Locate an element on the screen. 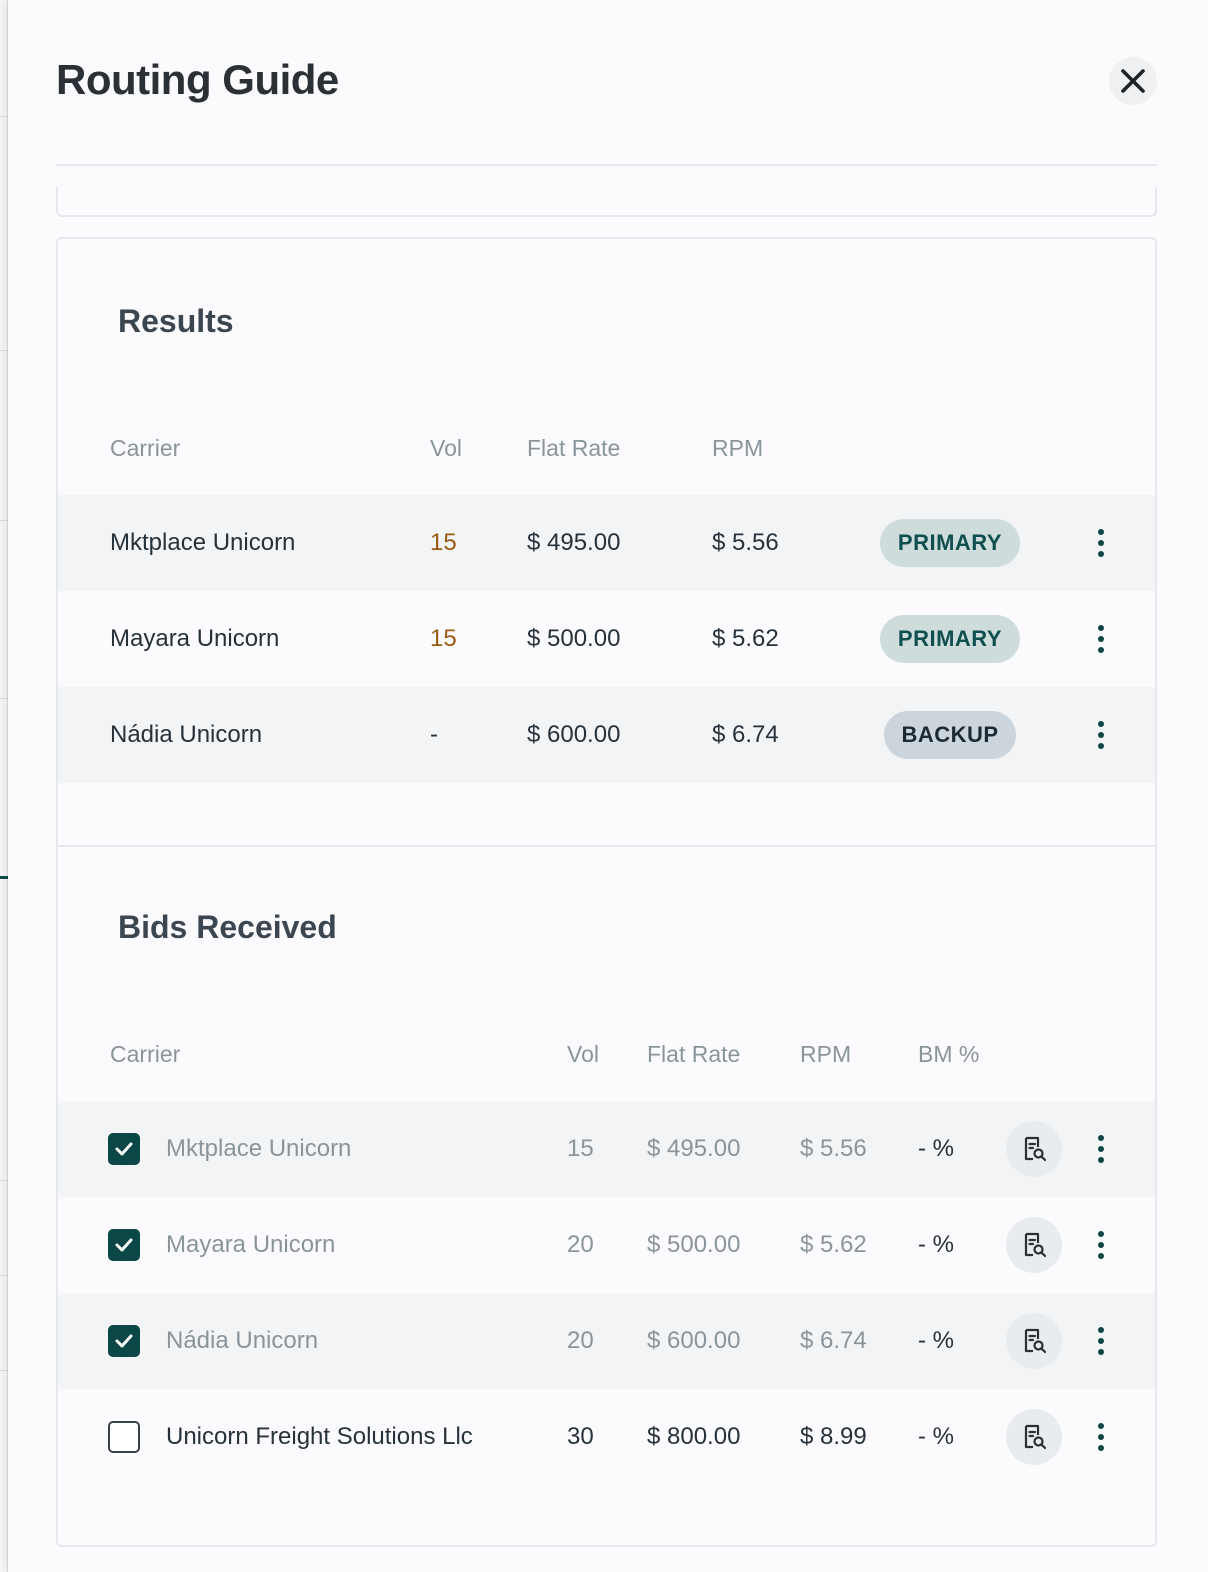 The image size is (1208, 1572). bids-header-bm: BM % is located at coordinates (949, 1054).